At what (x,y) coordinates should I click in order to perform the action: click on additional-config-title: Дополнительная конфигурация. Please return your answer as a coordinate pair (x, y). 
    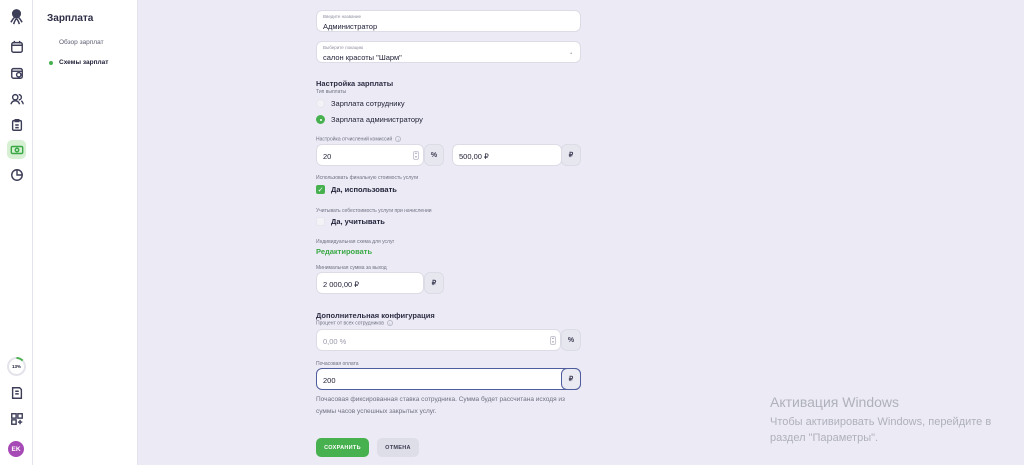
    Looking at the image, I should click on (375, 315).